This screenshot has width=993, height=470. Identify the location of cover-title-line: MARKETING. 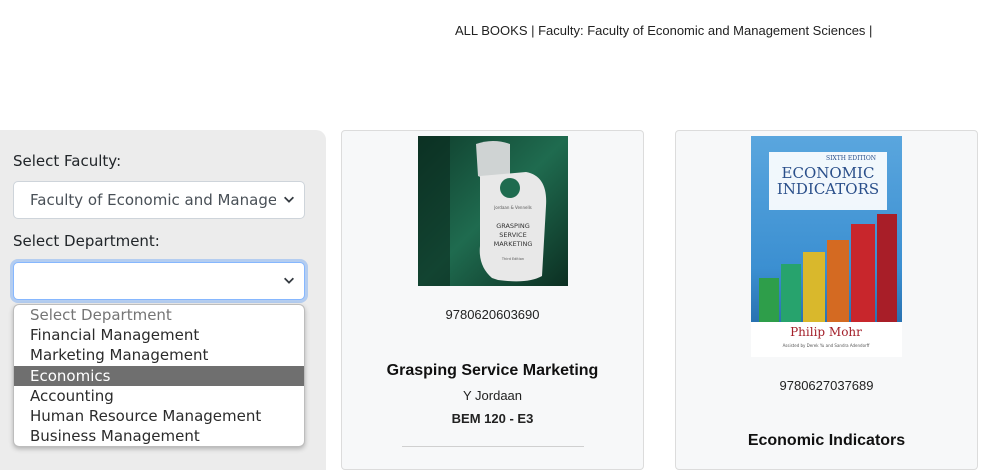
(513, 244).